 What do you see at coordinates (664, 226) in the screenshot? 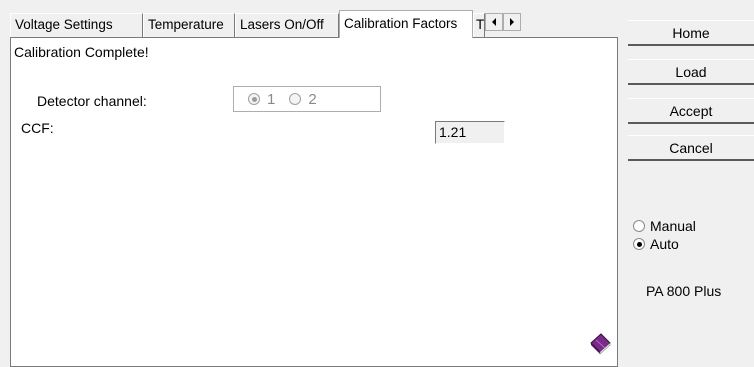
I see `mode-manual-radio: Manual` at bounding box center [664, 226].